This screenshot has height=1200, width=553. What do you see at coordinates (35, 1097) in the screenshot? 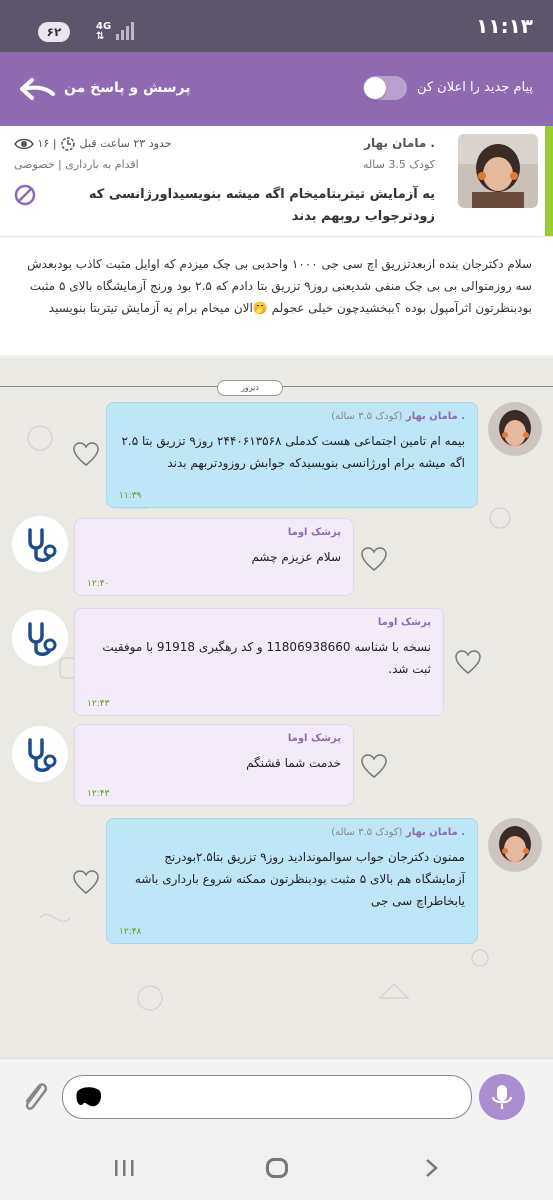
I see `paperclip-icon` at bounding box center [35, 1097].